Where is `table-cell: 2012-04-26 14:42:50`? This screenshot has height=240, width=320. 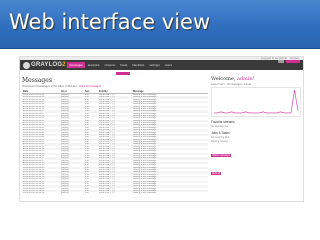 table-cell: 2012-04-26 14:42:50 is located at coordinates (34, 193).